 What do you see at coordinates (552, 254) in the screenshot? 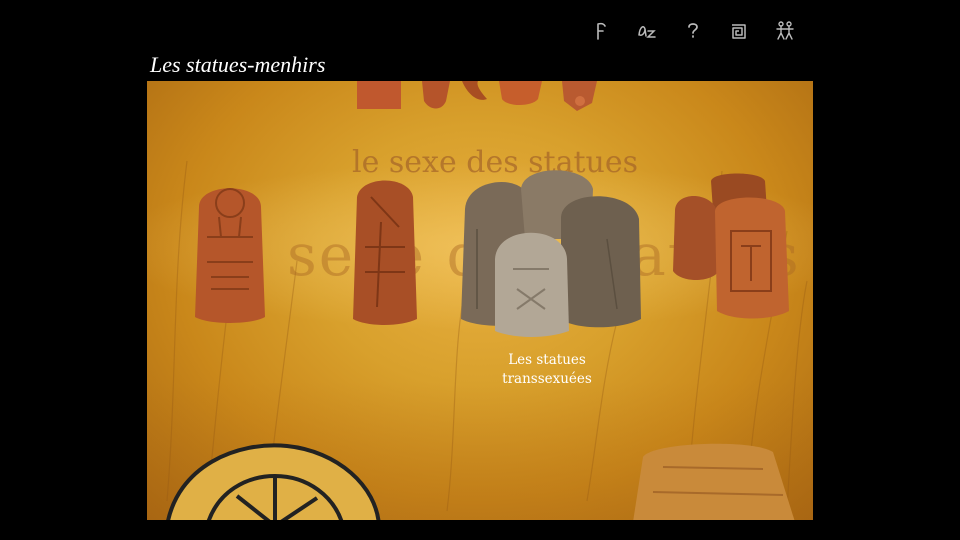
I see `statue-group-transsexual` at bounding box center [552, 254].